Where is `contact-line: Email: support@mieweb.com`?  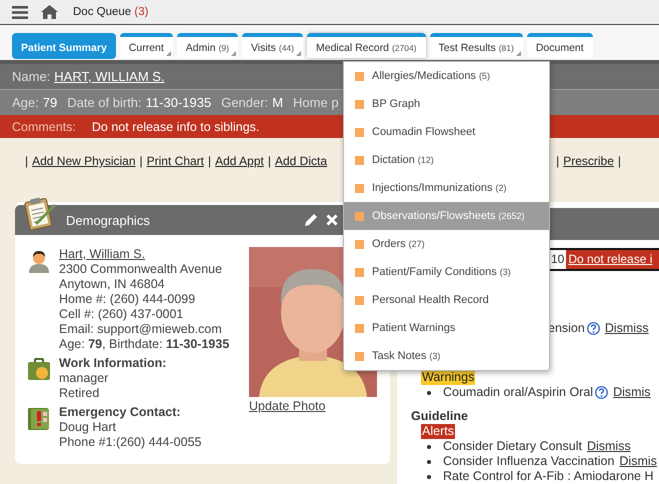
contact-line: Email: support@mieweb.com is located at coordinates (141, 329).